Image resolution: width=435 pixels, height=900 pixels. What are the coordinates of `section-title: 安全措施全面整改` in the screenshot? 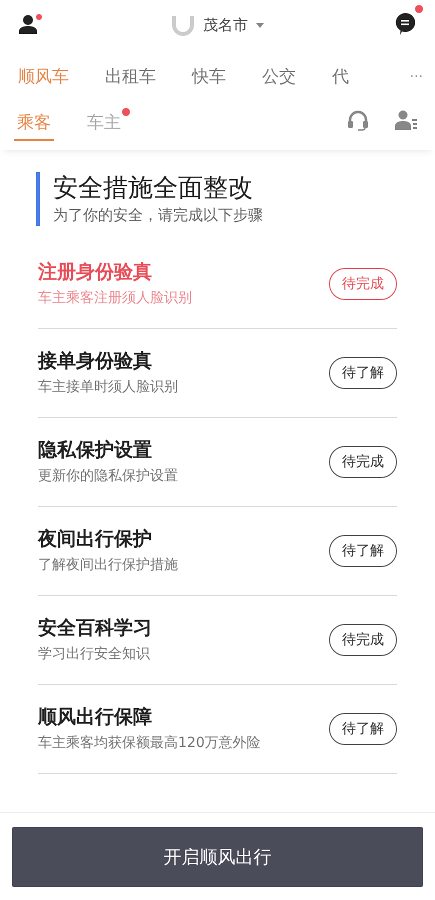 It's located at (153, 188).